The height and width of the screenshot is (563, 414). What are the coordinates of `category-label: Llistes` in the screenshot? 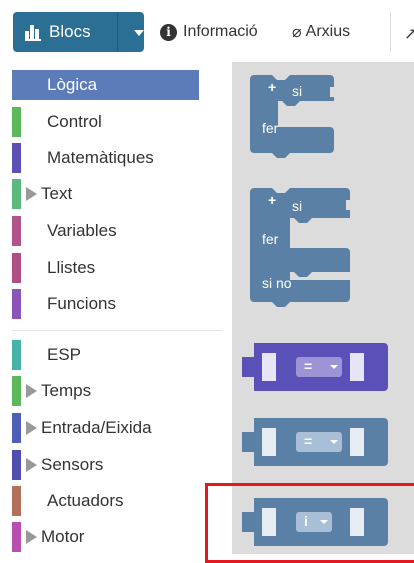 It's located at (71, 267).